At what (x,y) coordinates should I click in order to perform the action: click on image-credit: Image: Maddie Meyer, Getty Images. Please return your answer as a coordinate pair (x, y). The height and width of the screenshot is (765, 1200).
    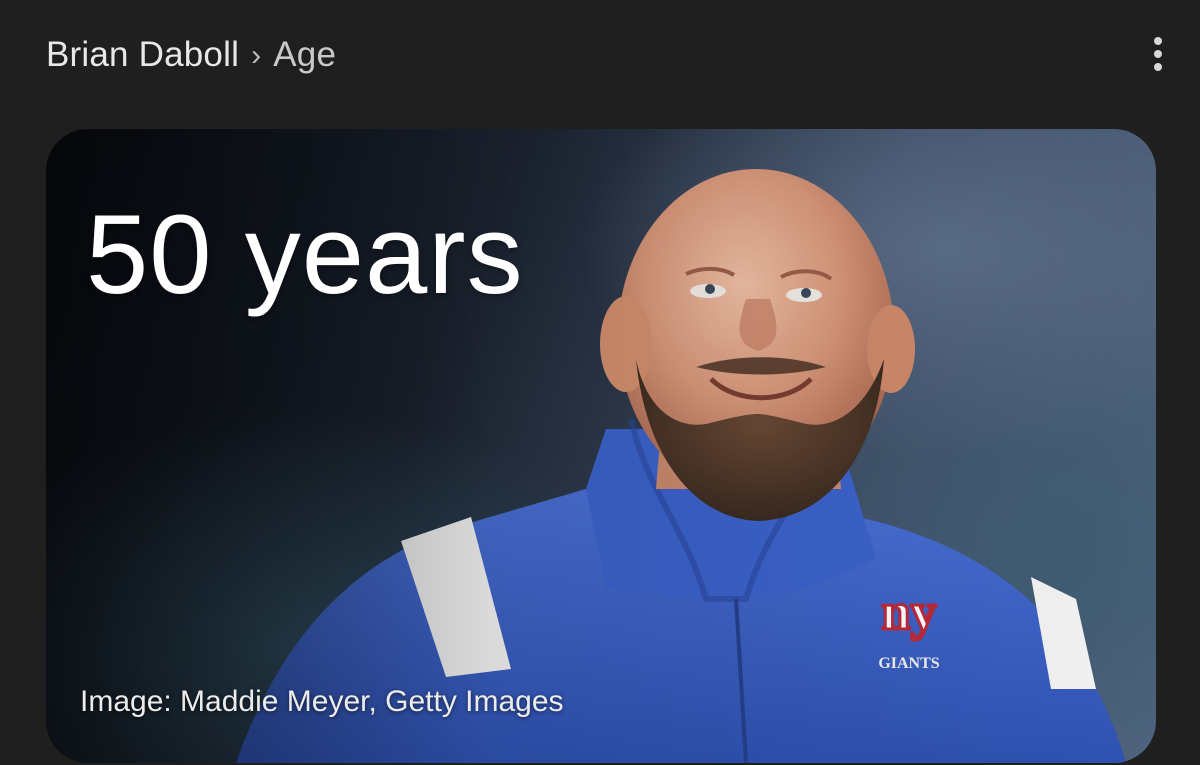
    Looking at the image, I should click on (322, 701).